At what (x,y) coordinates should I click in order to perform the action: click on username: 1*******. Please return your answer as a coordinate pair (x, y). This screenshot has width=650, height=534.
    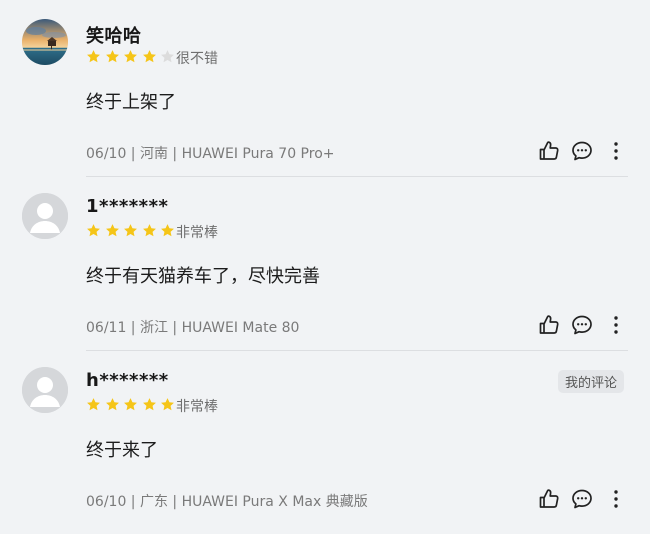
    Looking at the image, I should click on (127, 206).